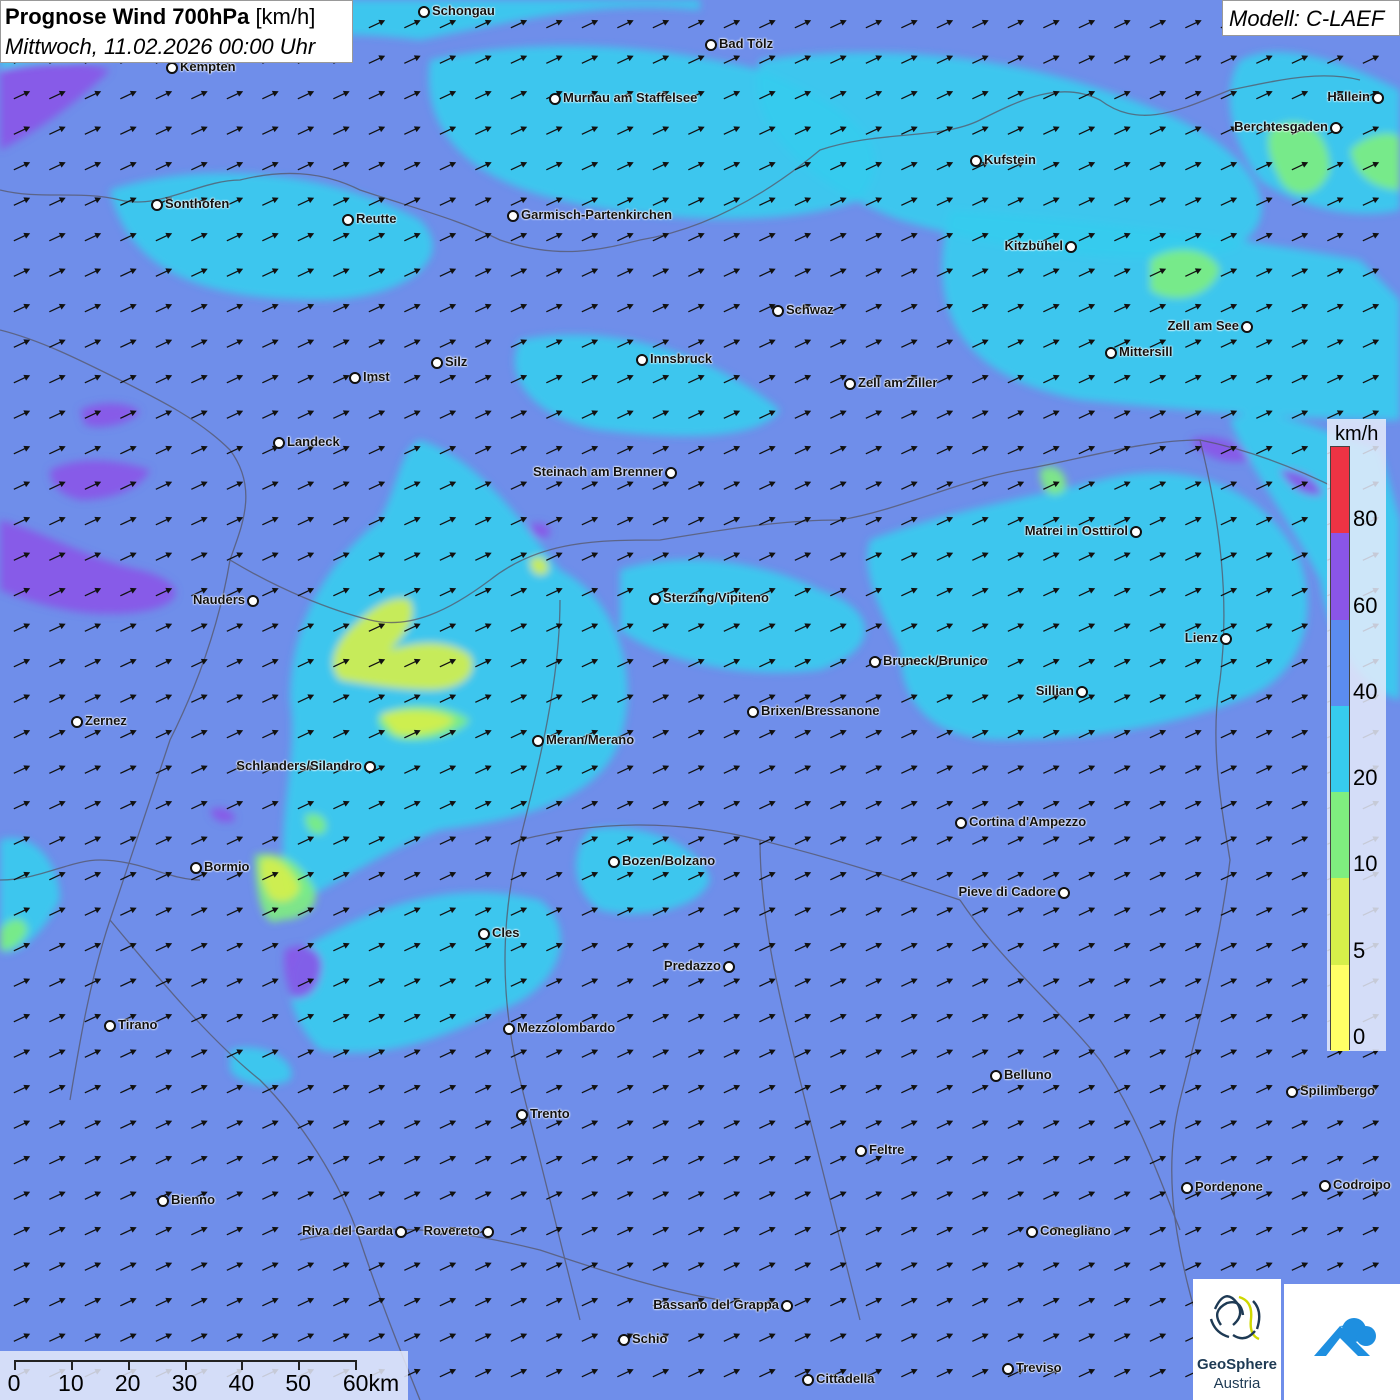  What do you see at coordinates (1034, 245) in the screenshot?
I see `city-label: Kitzbühel` at bounding box center [1034, 245].